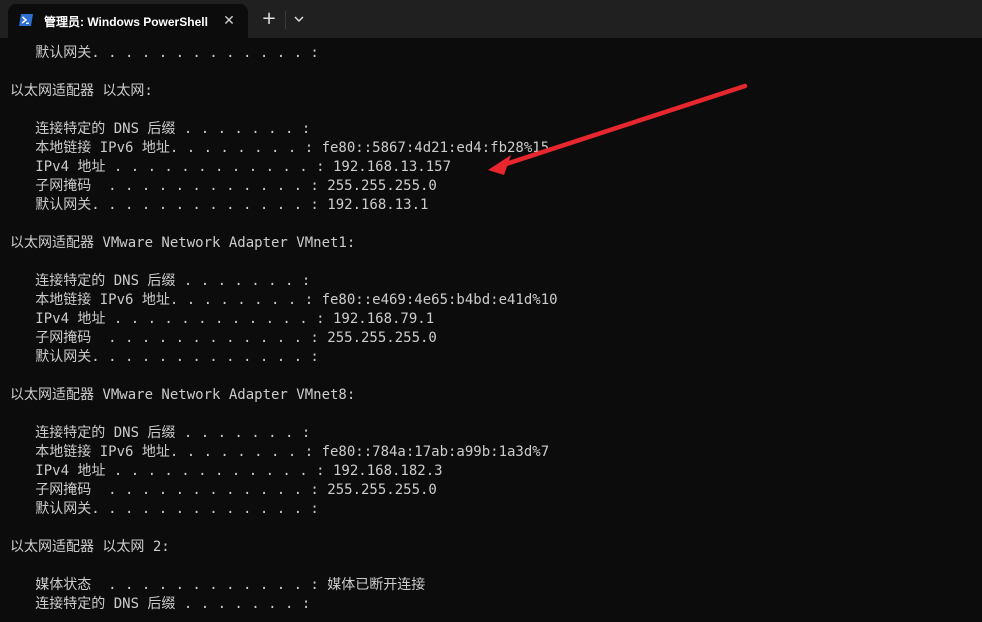  What do you see at coordinates (285, 20) in the screenshot?
I see `divider` at bounding box center [285, 20].